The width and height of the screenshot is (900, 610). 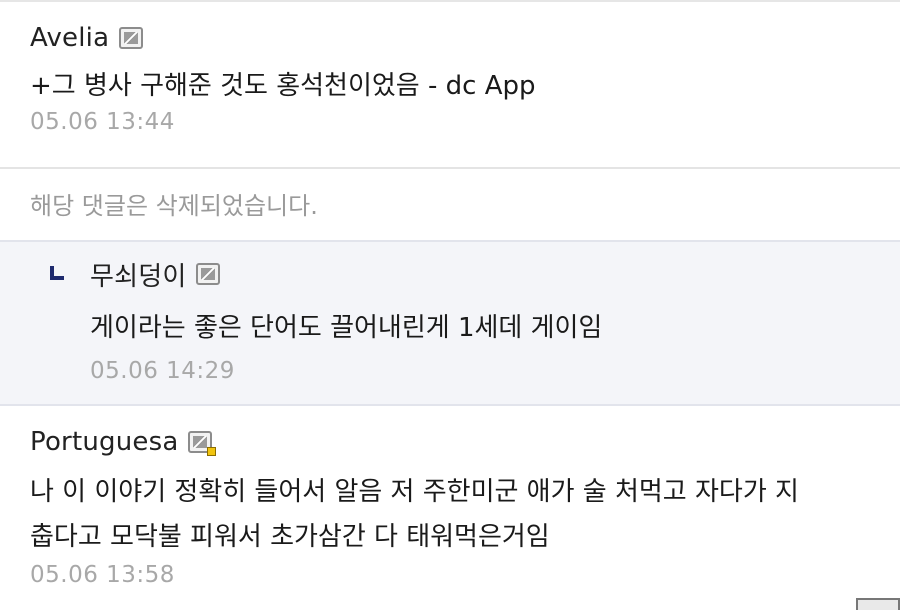 What do you see at coordinates (138, 274) in the screenshot?
I see `reply-nick: 무쇠덩이` at bounding box center [138, 274].